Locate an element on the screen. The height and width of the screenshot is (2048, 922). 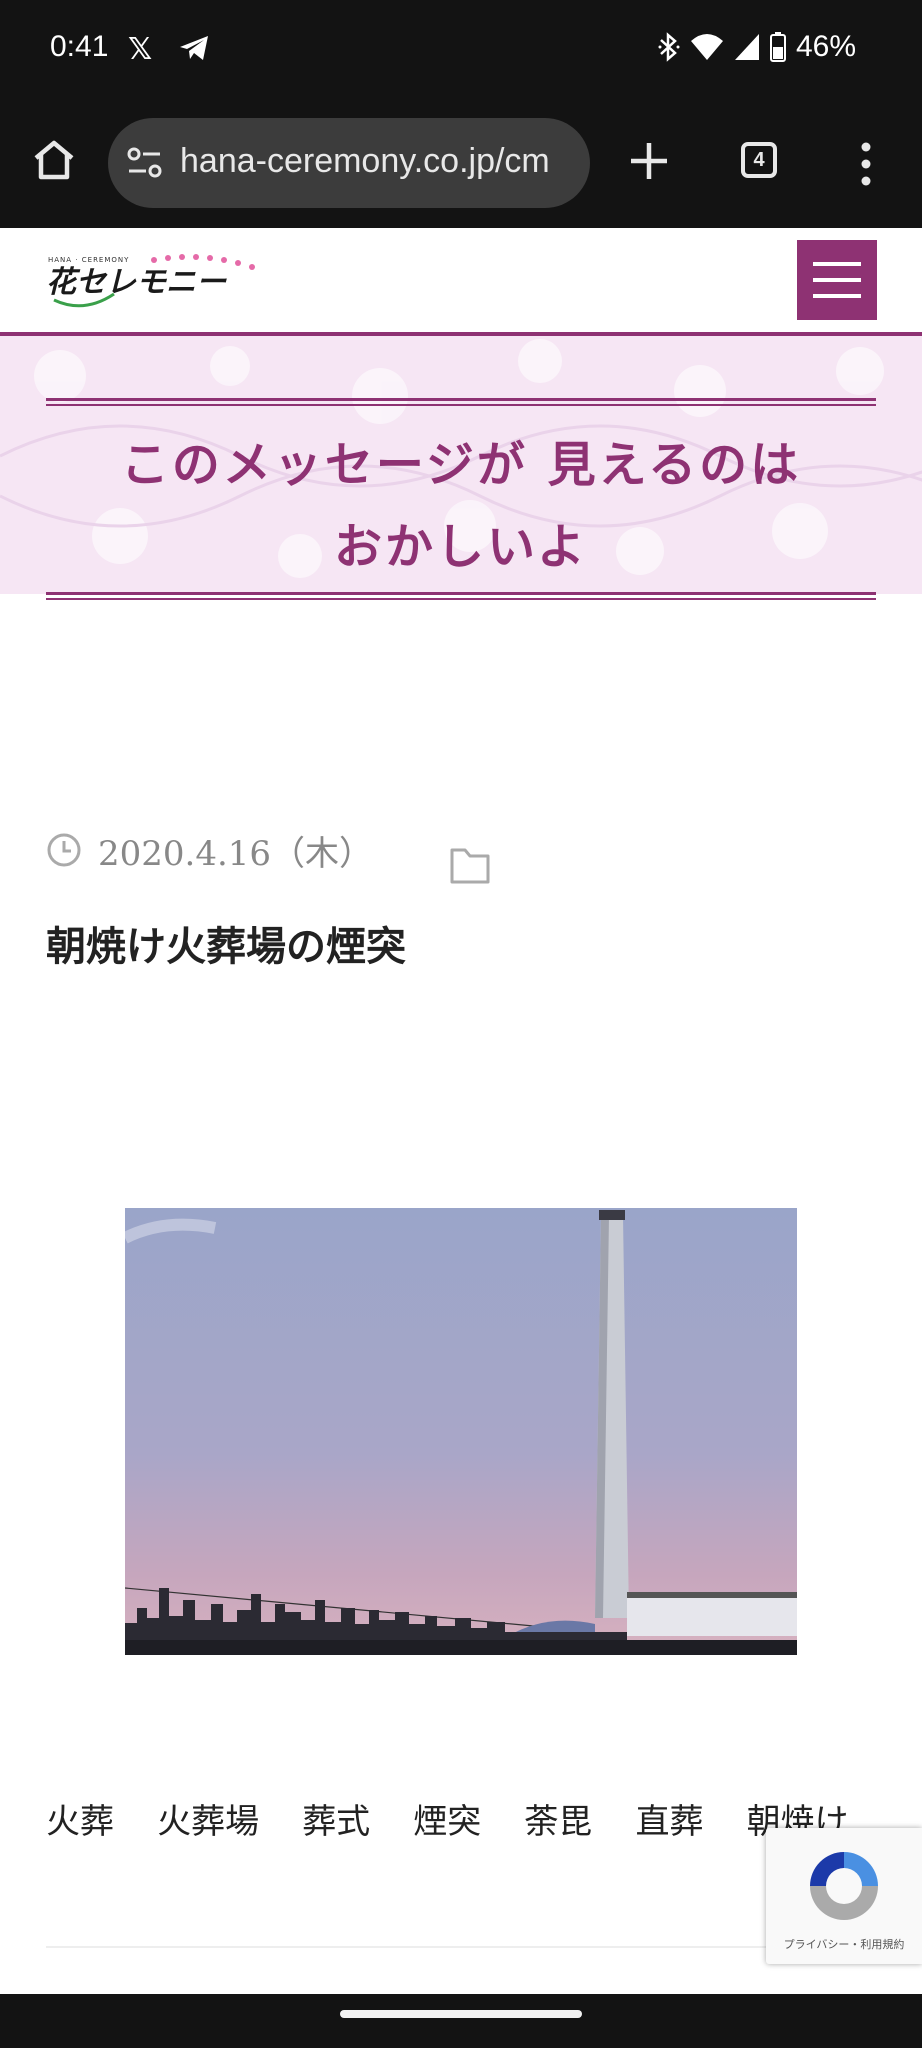
post-title: 朝焼け火葬場の煙突 is located at coordinates (226, 947).